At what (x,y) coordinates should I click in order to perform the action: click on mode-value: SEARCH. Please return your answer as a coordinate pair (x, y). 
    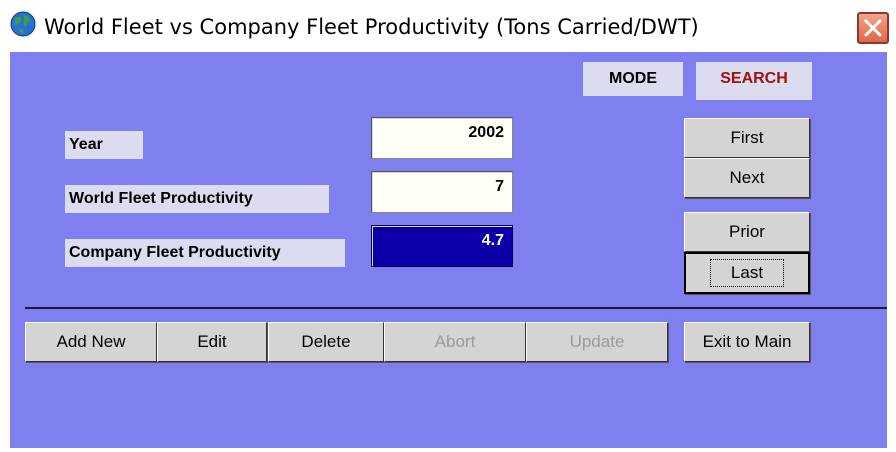
    Looking at the image, I should click on (754, 81).